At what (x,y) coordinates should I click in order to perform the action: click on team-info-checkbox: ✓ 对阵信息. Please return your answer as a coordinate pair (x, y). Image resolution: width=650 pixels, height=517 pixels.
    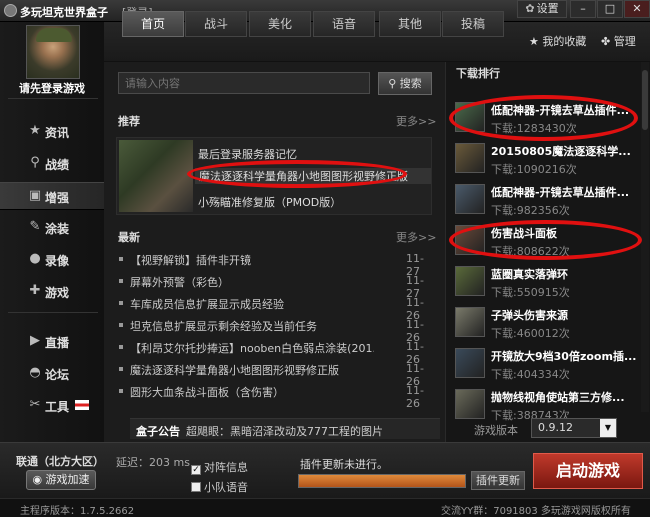
    Looking at the image, I should click on (219, 467).